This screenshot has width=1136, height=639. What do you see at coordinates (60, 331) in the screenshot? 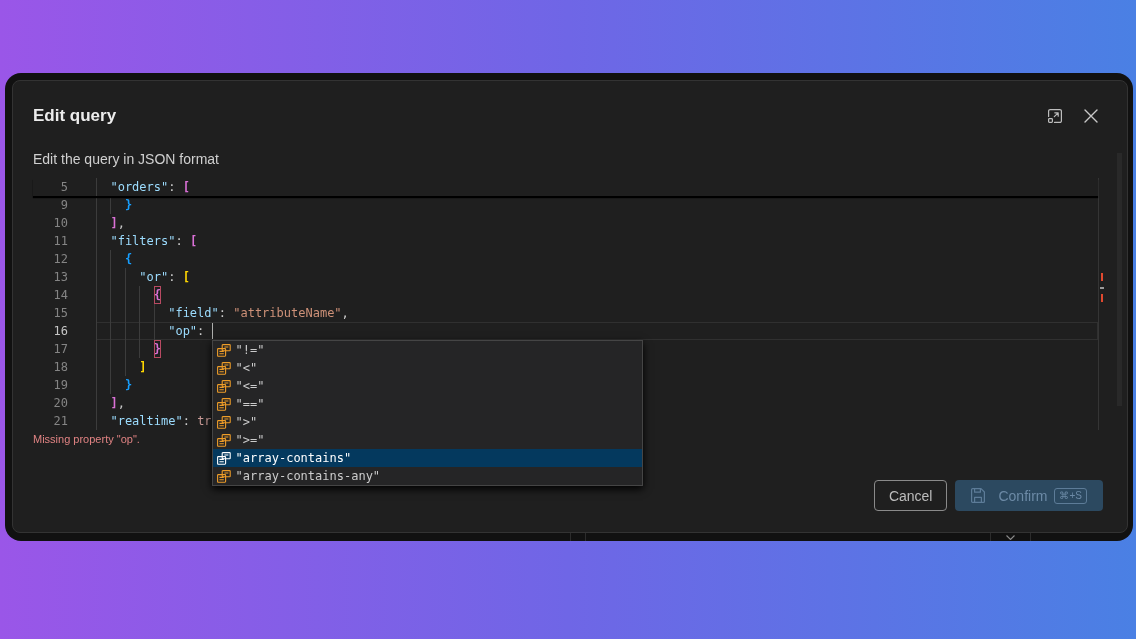
I see `line-number: 16` at bounding box center [60, 331].